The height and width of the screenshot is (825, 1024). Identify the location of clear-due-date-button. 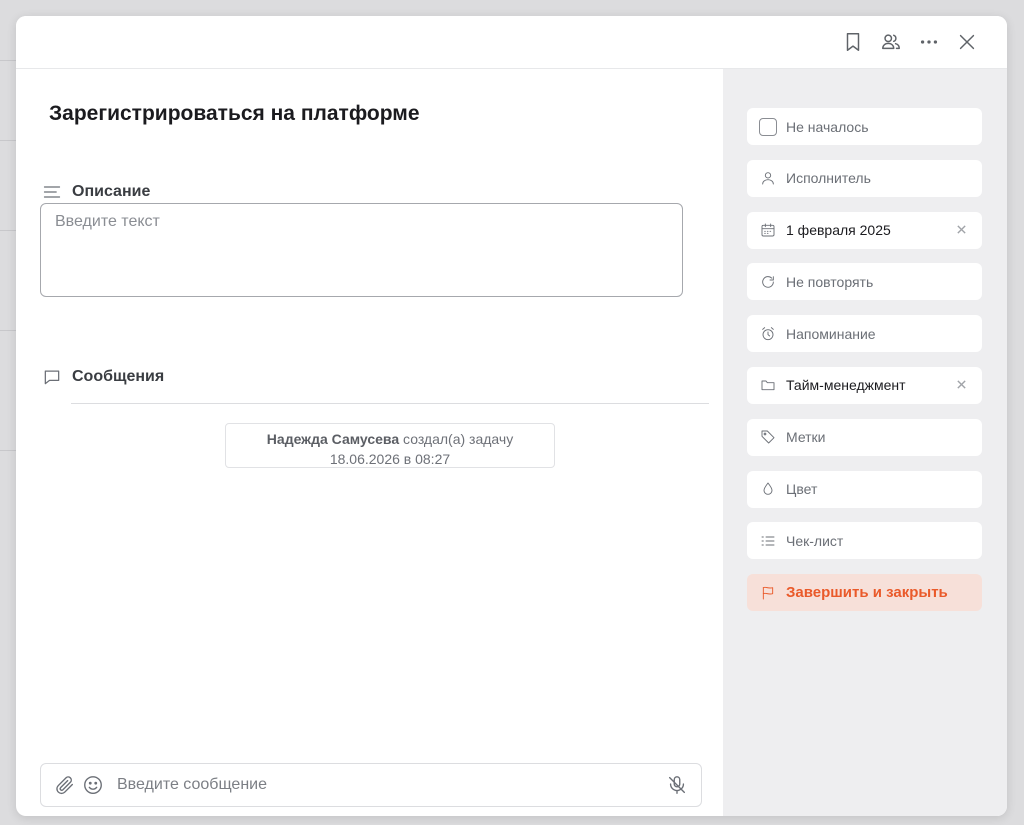
(961, 230).